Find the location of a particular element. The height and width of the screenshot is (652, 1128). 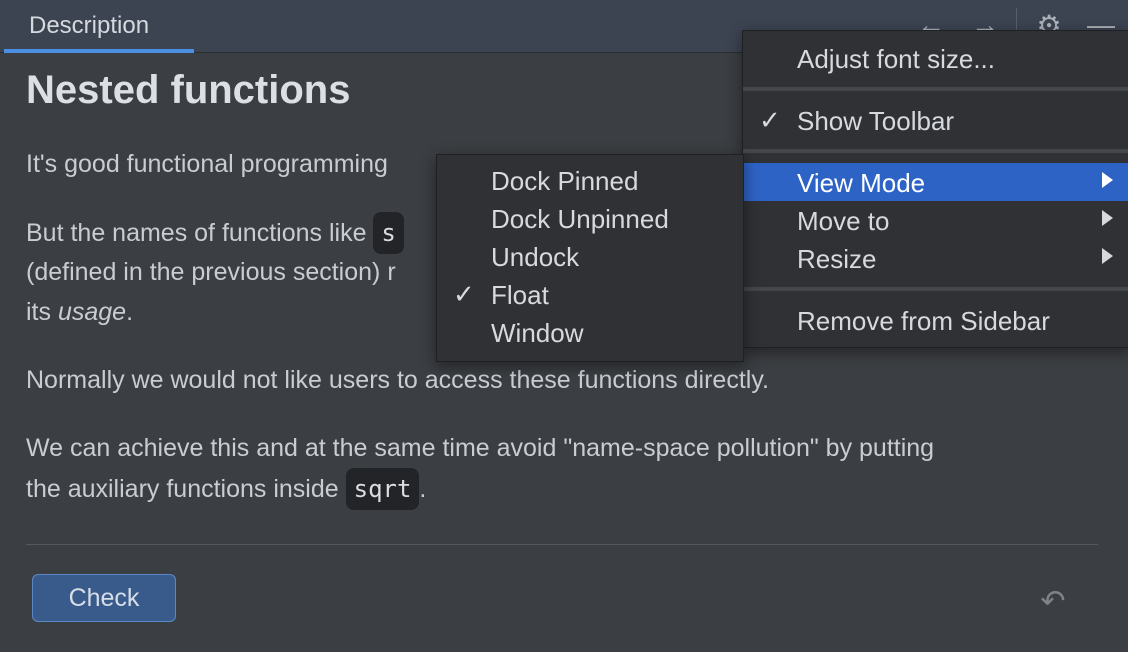

paragraph-1: It's good functional programming is located at coordinates (207, 164).